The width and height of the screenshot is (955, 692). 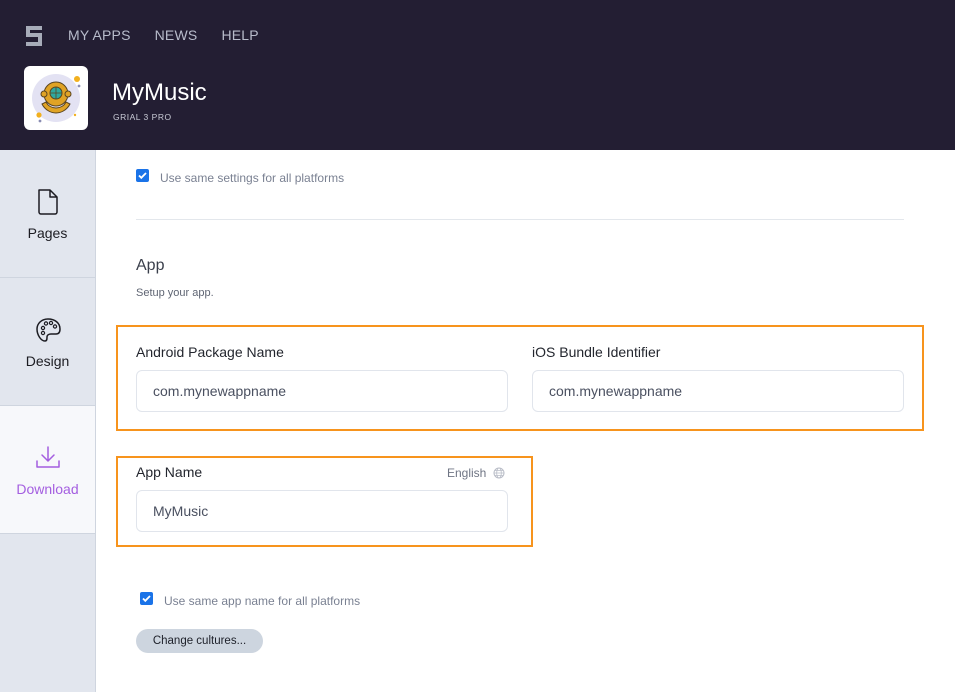 I want to click on diving-helmet-icon, so click(x=56, y=98).